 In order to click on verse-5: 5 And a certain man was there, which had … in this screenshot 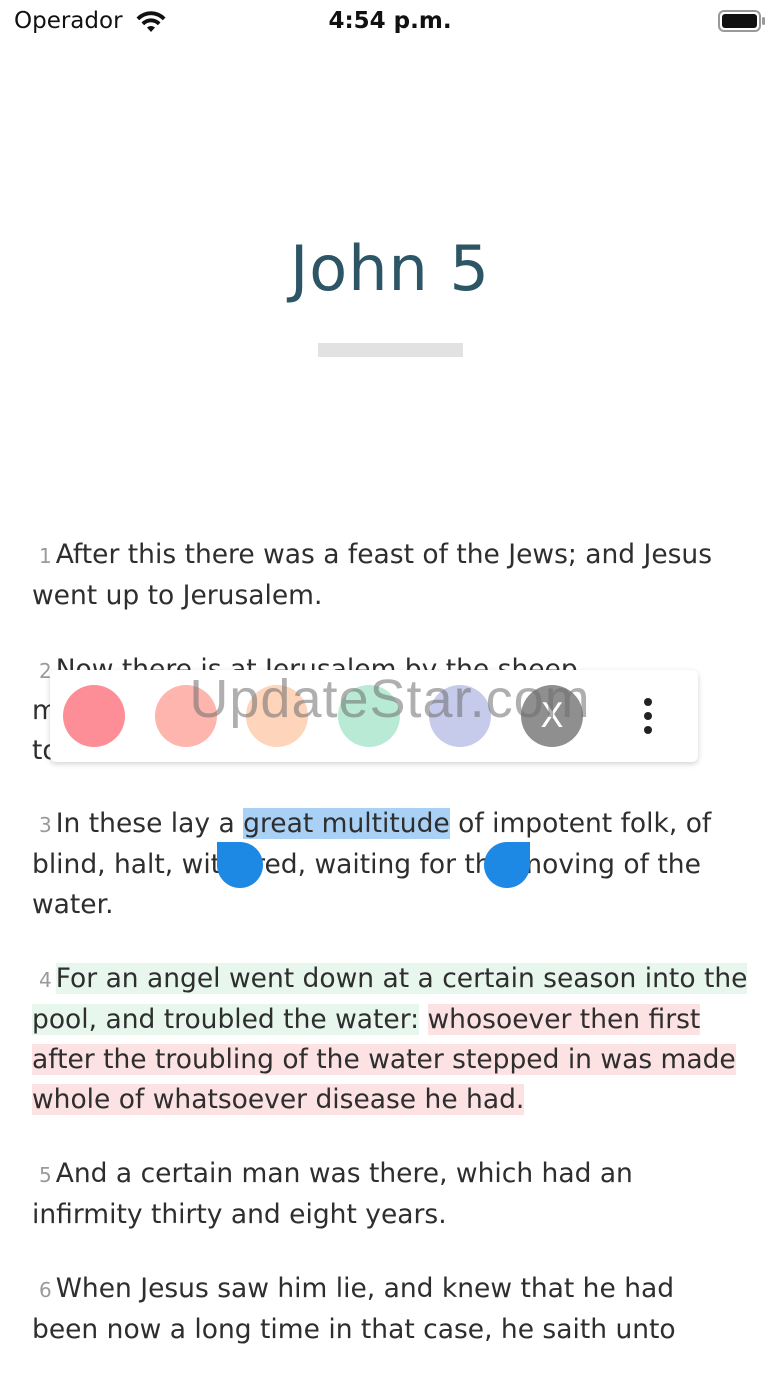, I will do `click(390, 1194)`.